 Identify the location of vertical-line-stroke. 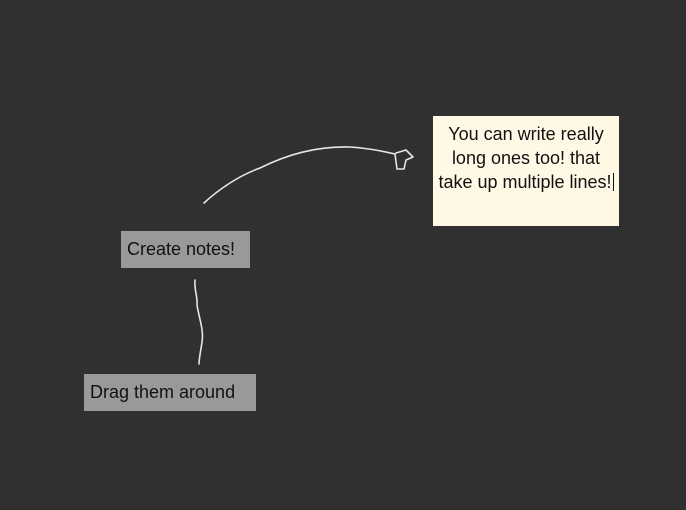
(199, 322).